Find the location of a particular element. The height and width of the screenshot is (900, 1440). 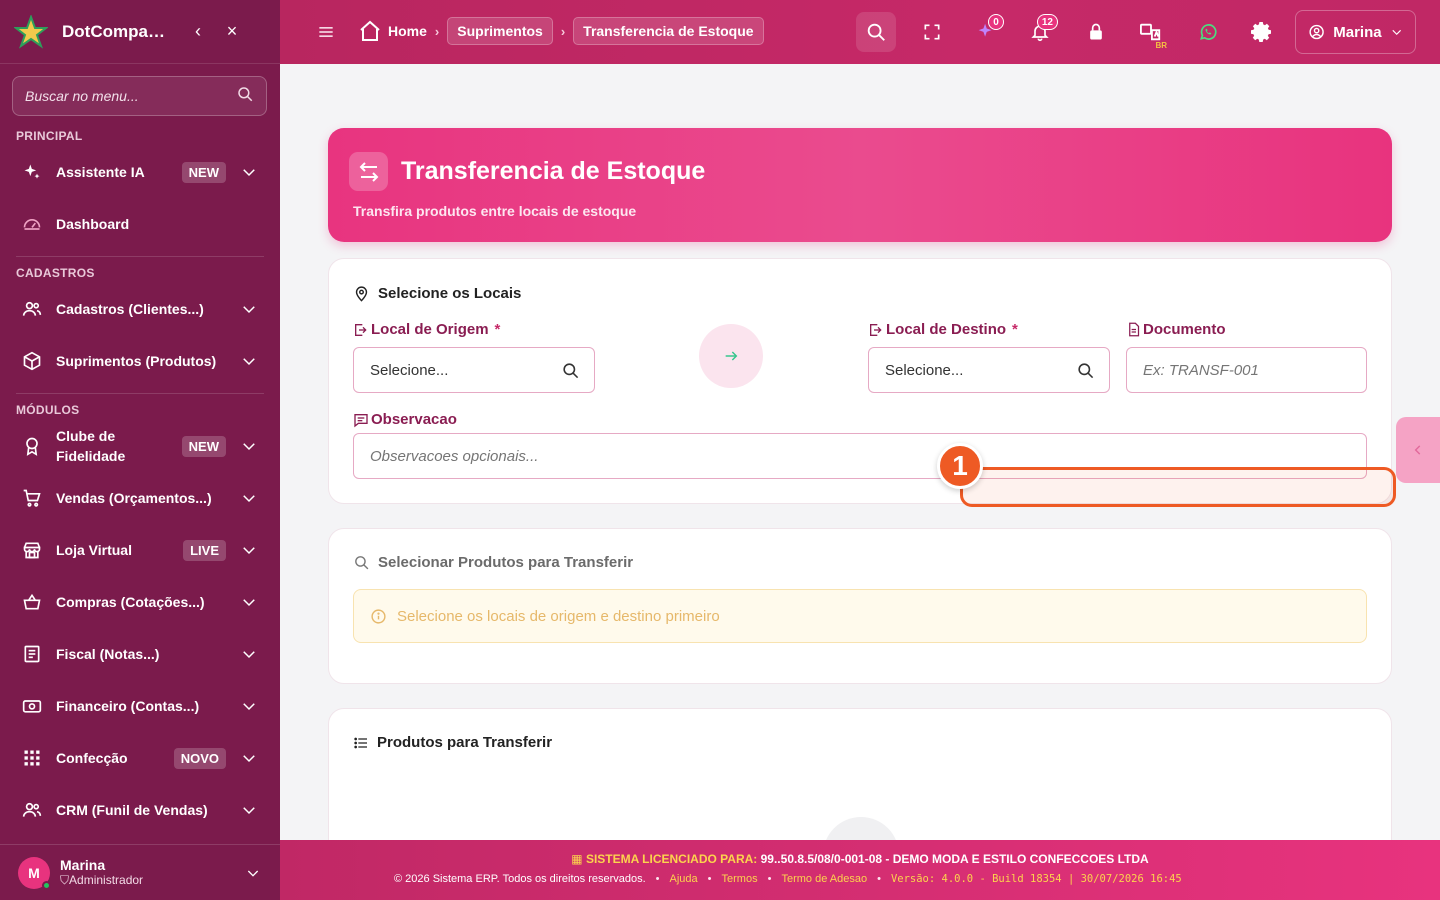

notification-count-badge: 12 is located at coordinates (1047, 22).